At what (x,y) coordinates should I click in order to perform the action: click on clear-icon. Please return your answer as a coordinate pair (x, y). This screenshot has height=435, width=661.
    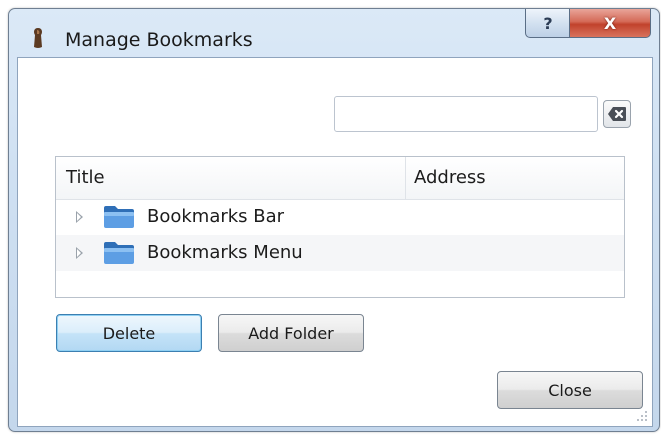
    Looking at the image, I should click on (617, 114).